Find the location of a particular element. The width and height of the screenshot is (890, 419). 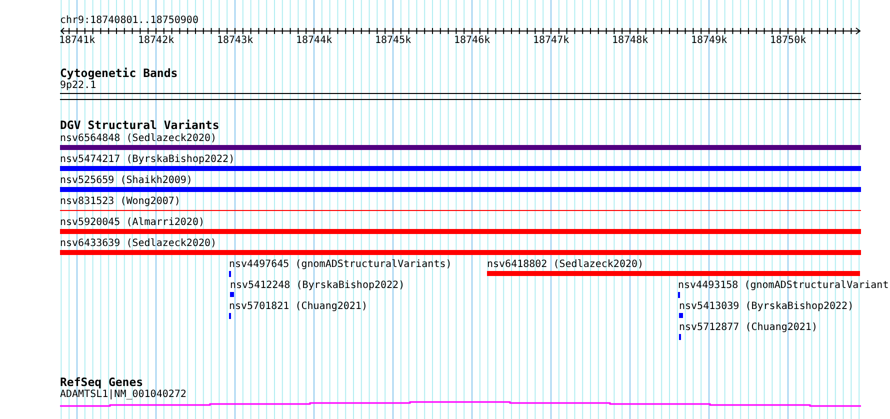

variant-label: nsv831523 (Wong2007) is located at coordinates (120, 202).